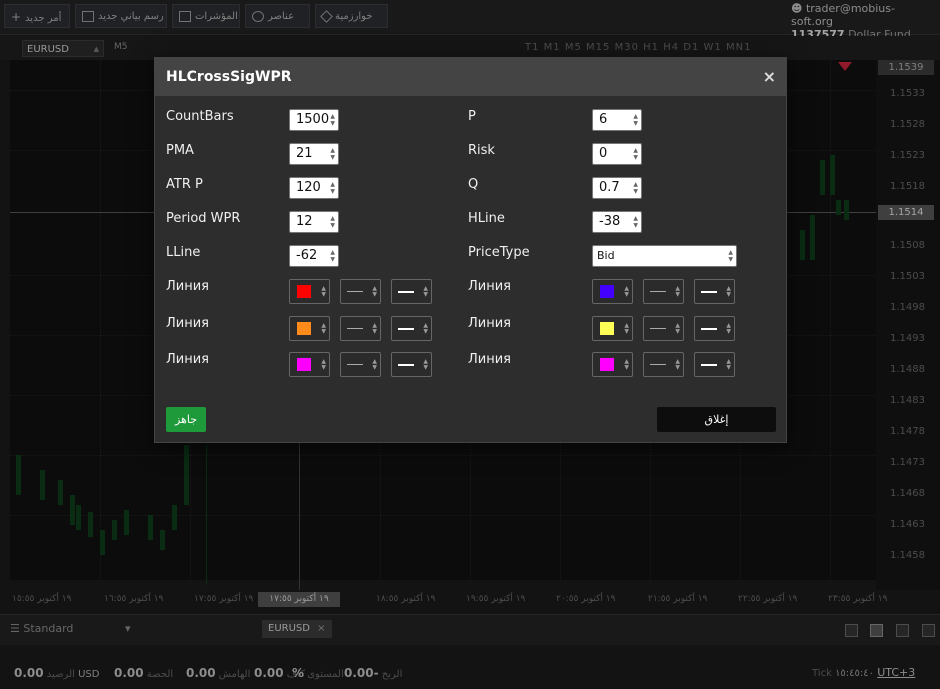 This screenshot has height=689, width=940. I want to click on atr-p-input: 120 ▲ ▼, so click(314, 188).